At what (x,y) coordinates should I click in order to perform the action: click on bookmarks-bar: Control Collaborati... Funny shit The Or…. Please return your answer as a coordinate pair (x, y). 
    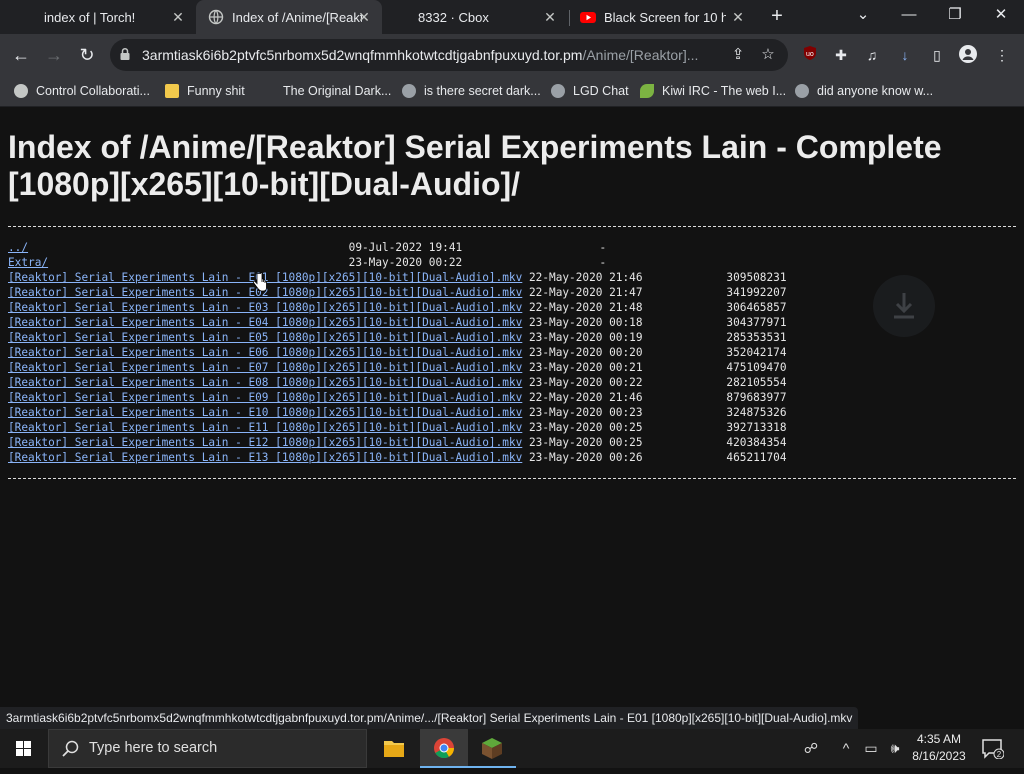
    Looking at the image, I should click on (512, 91).